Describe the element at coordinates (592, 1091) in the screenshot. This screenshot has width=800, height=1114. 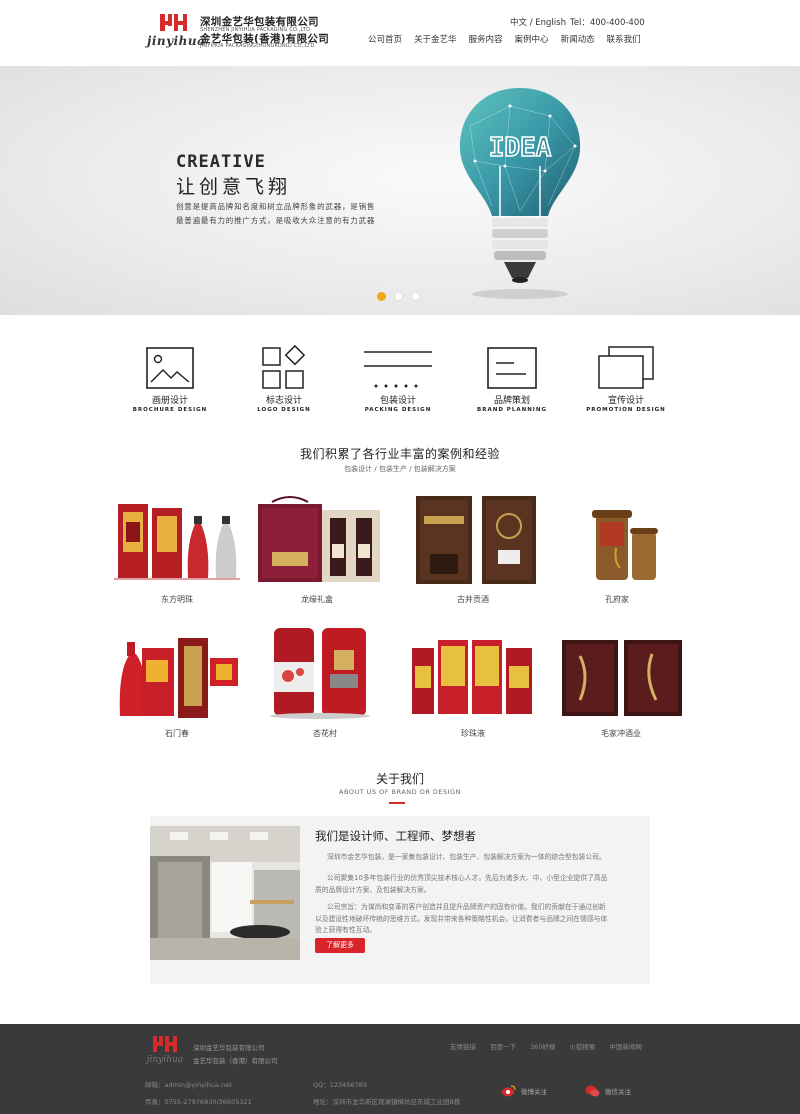
I see `wechat-icon` at that location.